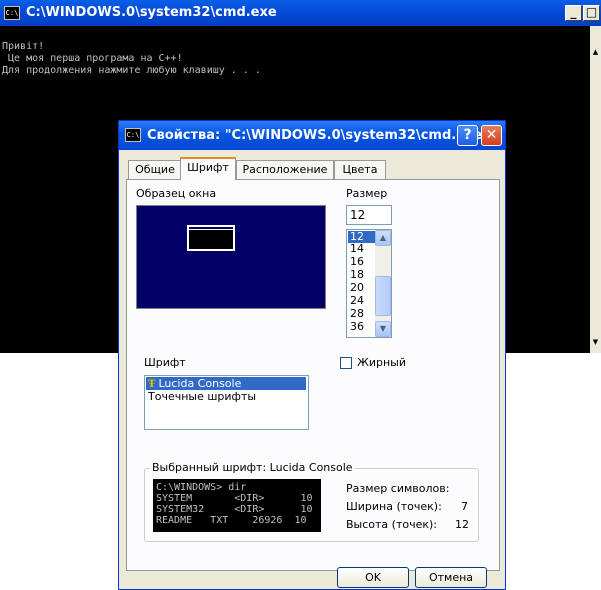 The width and height of the screenshot is (601, 590). What do you see at coordinates (151, 12) in the screenshot?
I see `console-title: C:\WINDOWS.0\system32\cmd.exe` at bounding box center [151, 12].